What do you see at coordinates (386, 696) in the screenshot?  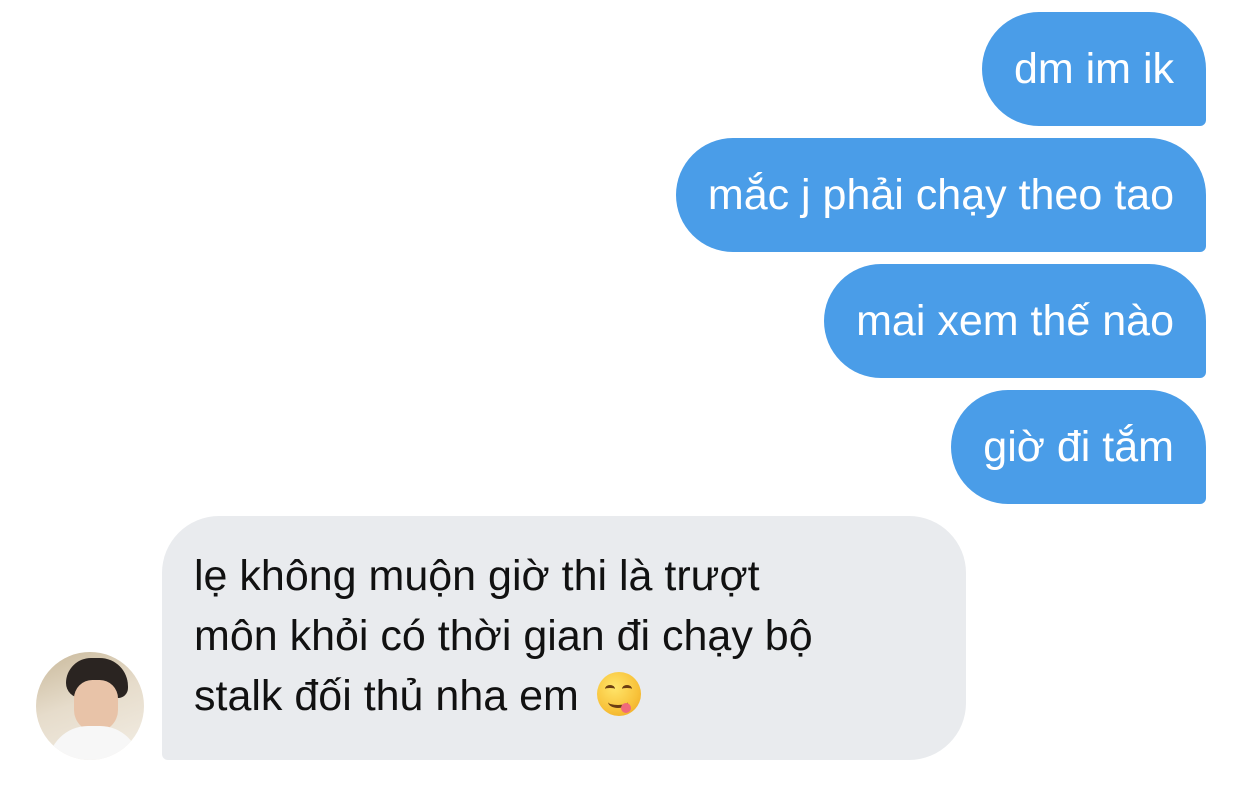 I see `message-text: stalk đối thủ nha em` at bounding box center [386, 696].